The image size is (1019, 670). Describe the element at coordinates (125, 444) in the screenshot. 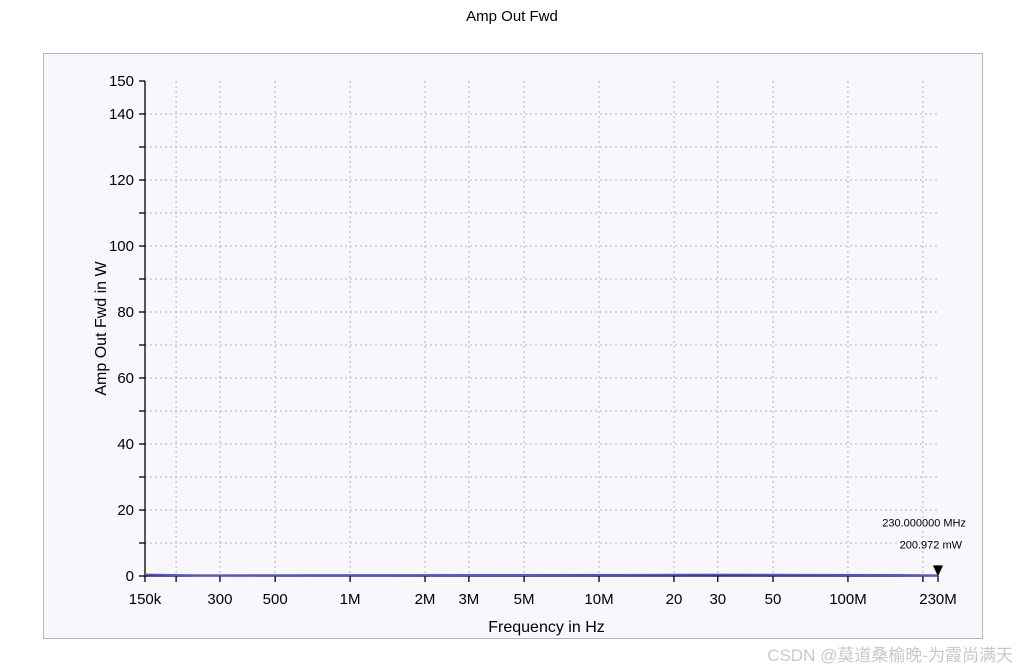

I see `y-tick-label: 40` at that location.